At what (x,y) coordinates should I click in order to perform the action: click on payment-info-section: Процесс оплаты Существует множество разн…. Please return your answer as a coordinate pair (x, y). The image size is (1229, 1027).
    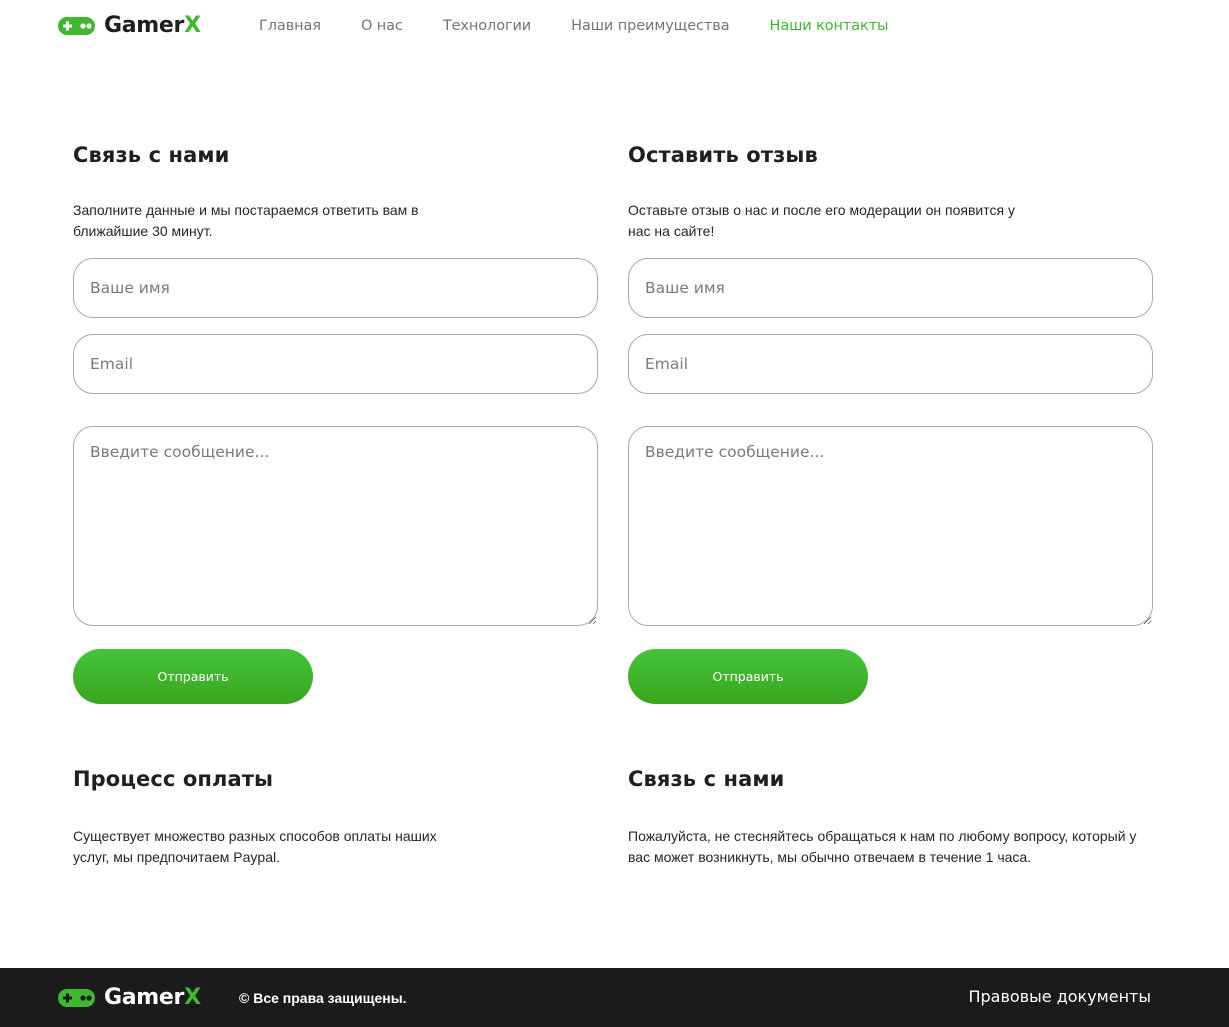
    Looking at the image, I should click on (335, 817).